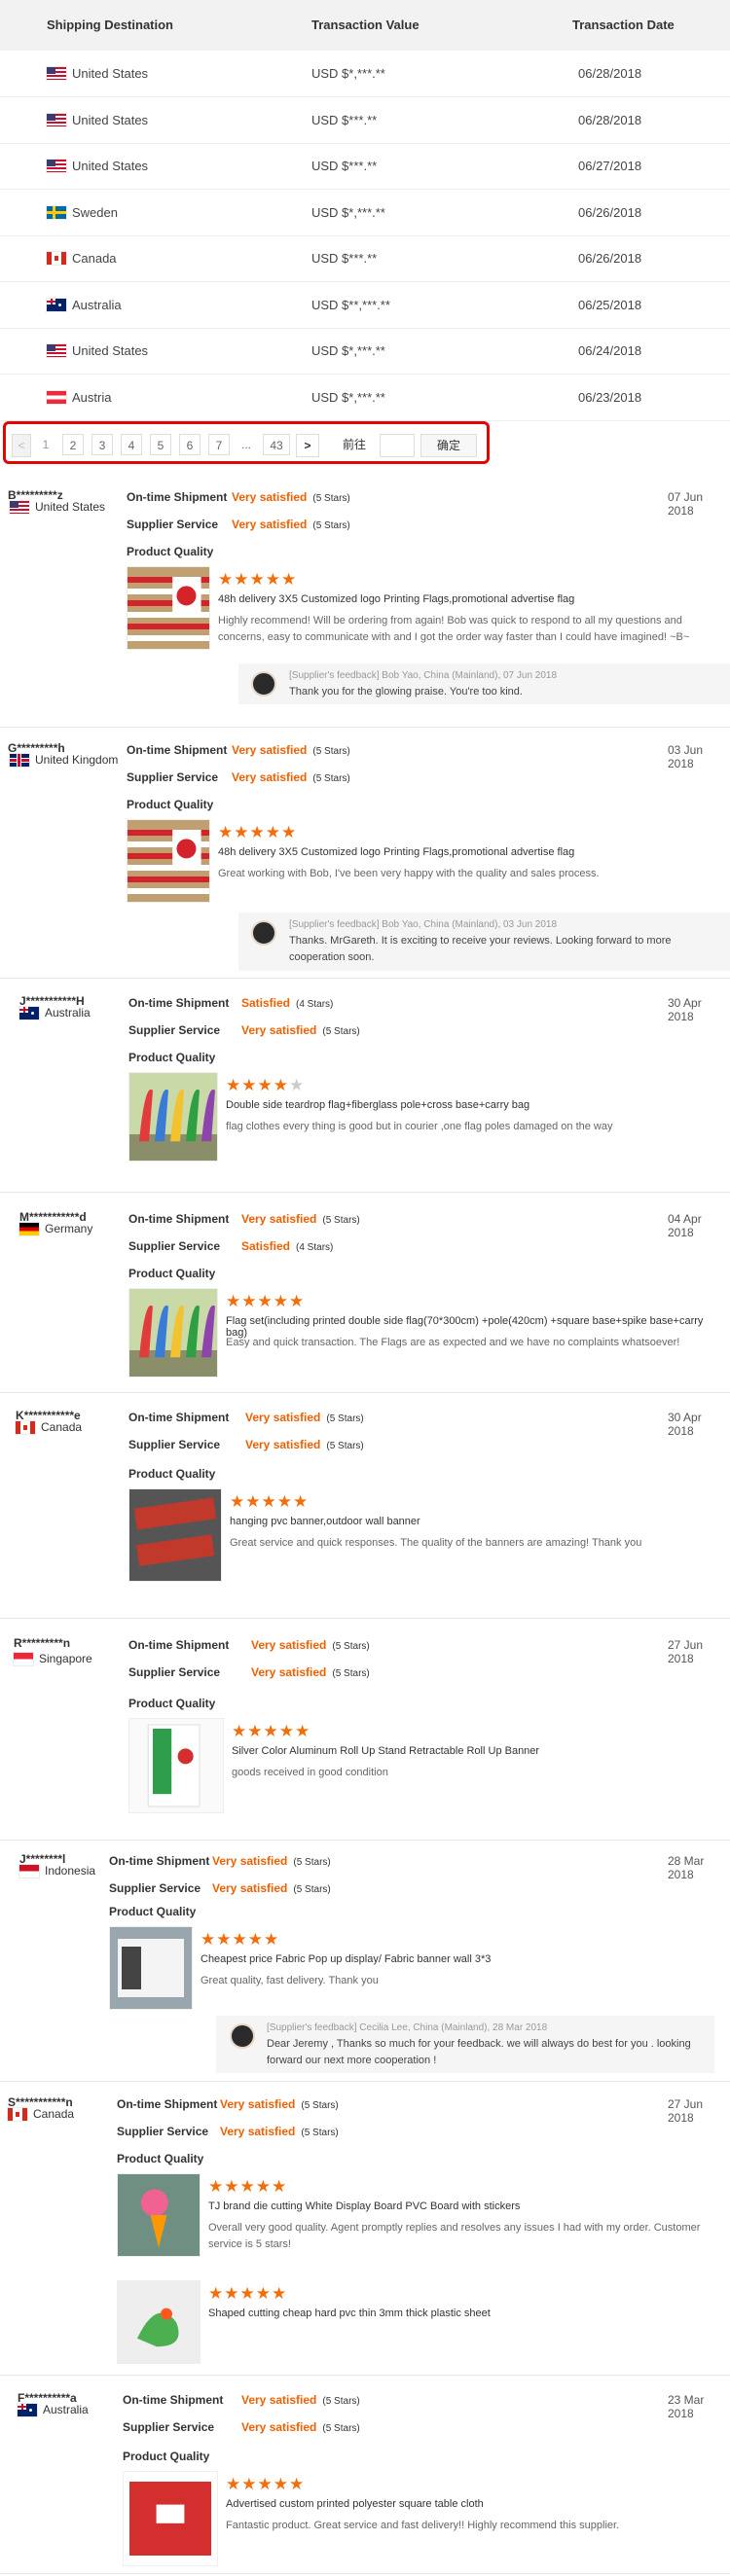 The width and height of the screenshot is (730, 2576). What do you see at coordinates (345, 258) in the screenshot?
I see `transaction-value: USD $***.**` at bounding box center [345, 258].